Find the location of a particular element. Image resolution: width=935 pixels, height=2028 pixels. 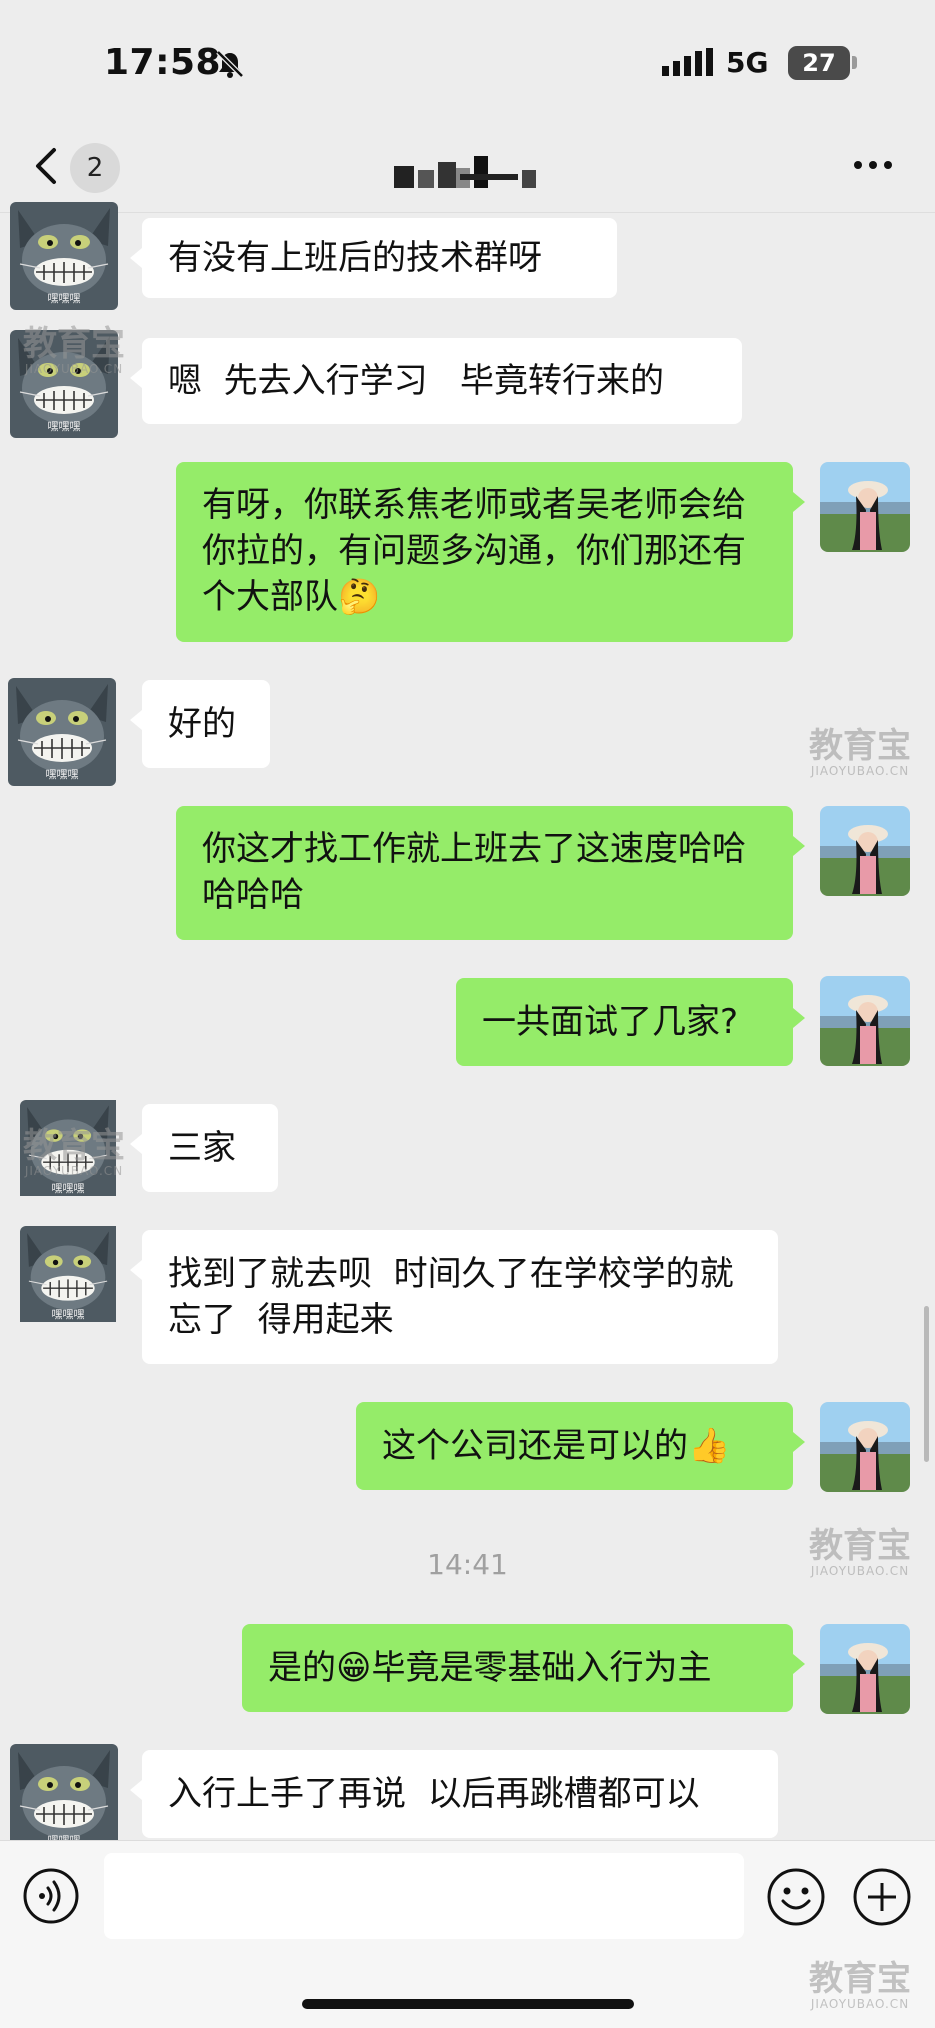

message-bubble-incoming: 嗯 先去入行学习 毕竟转行来的 is located at coordinates (436, 381).